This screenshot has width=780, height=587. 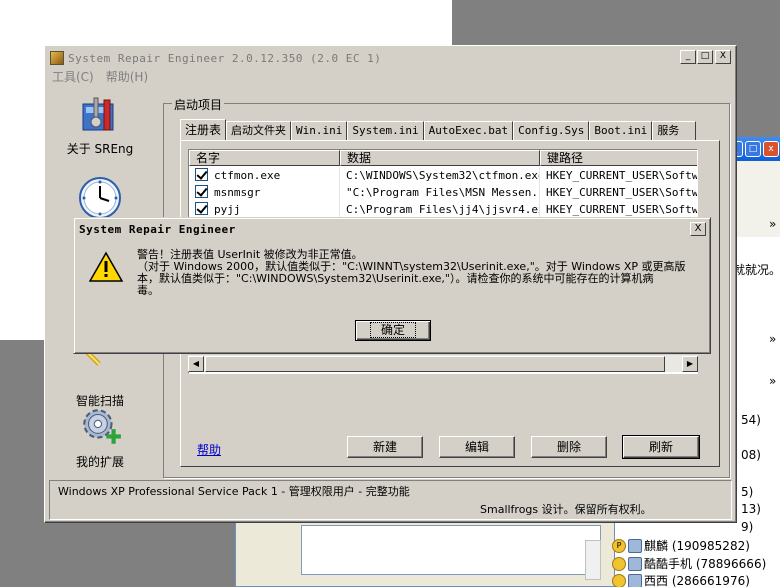 I want to click on background-close-button: x, so click(x=771, y=149).